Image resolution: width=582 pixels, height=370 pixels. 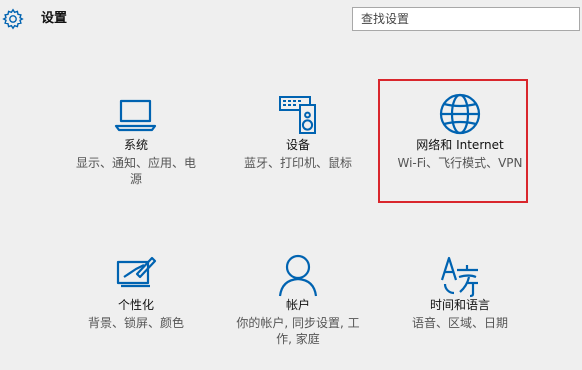 What do you see at coordinates (136, 272) in the screenshot?
I see `personalization-icon` at bounding box center [136, 272].